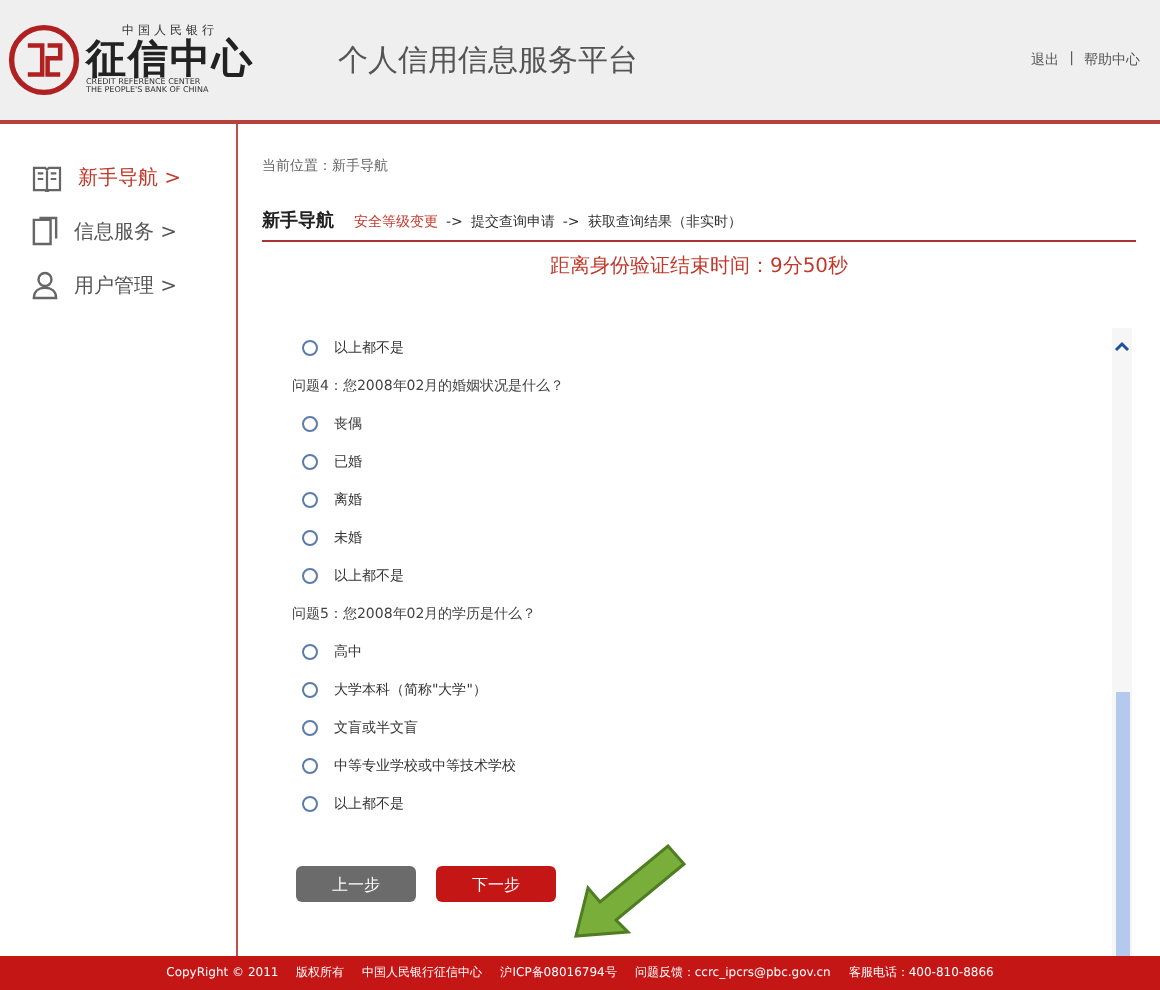 Image resolution: width=1160 pixels, height=990 pixels. I want to click on seal-logo-icon, so click(44, 60).